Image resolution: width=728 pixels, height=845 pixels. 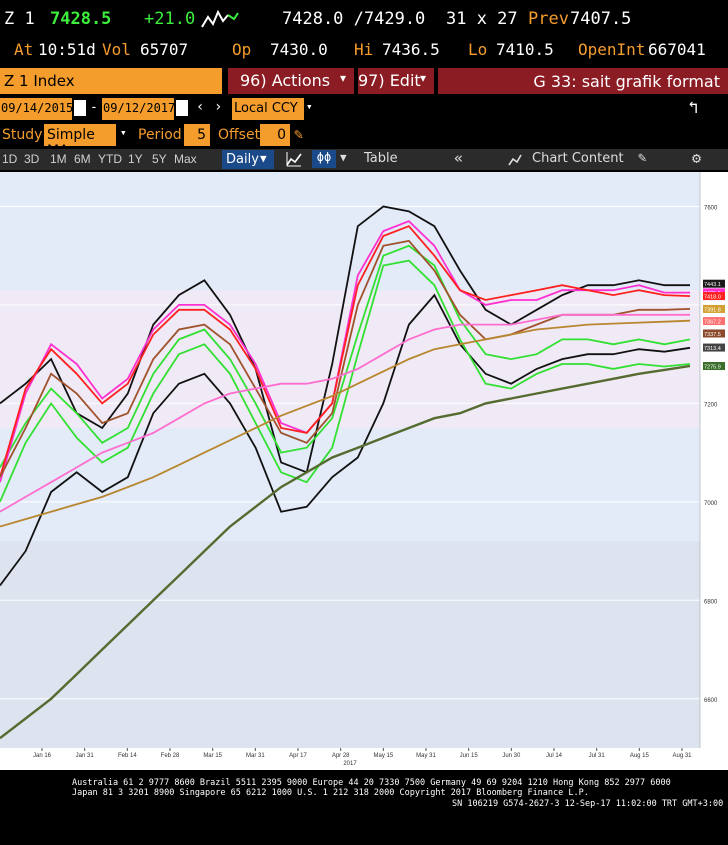 I want to click on x-tick-label: Aug 15, so click(x=640, y=756).